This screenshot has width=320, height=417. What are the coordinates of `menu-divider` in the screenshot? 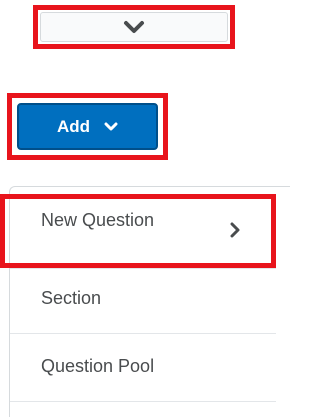 It's located at (143, 401).